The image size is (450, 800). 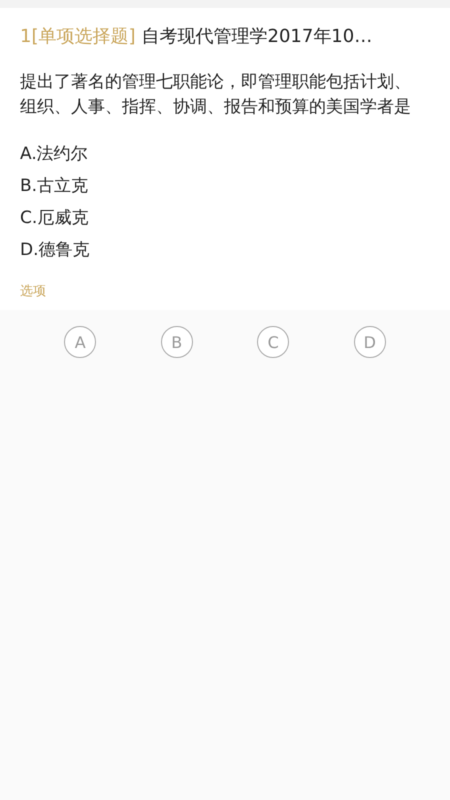 What do you see at coordinates (54, 186) in the screenshot?
I see `answer-option: B.古立克` at bounding box center [54, 186].